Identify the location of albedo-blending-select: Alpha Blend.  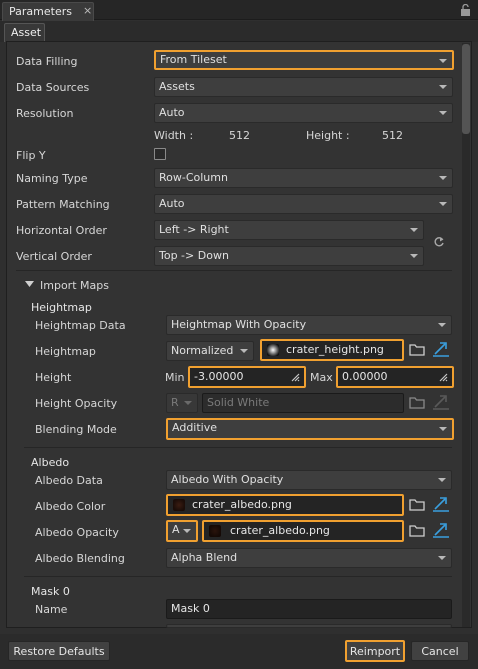
(309, 558).